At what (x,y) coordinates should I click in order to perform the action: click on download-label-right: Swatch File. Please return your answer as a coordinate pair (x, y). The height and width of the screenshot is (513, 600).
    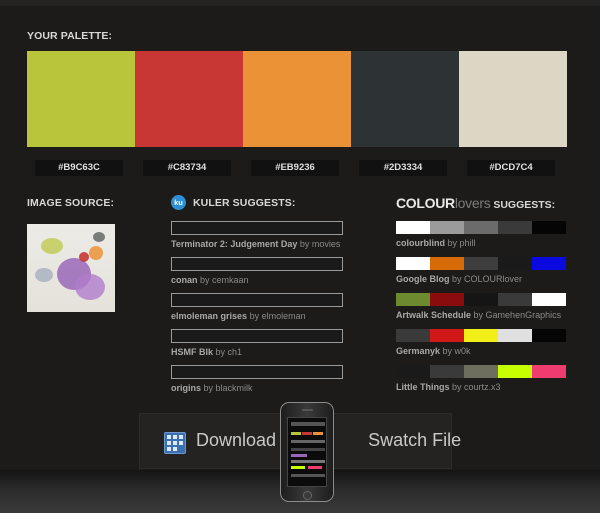
    Looking at the image, I should click on (415, 440).